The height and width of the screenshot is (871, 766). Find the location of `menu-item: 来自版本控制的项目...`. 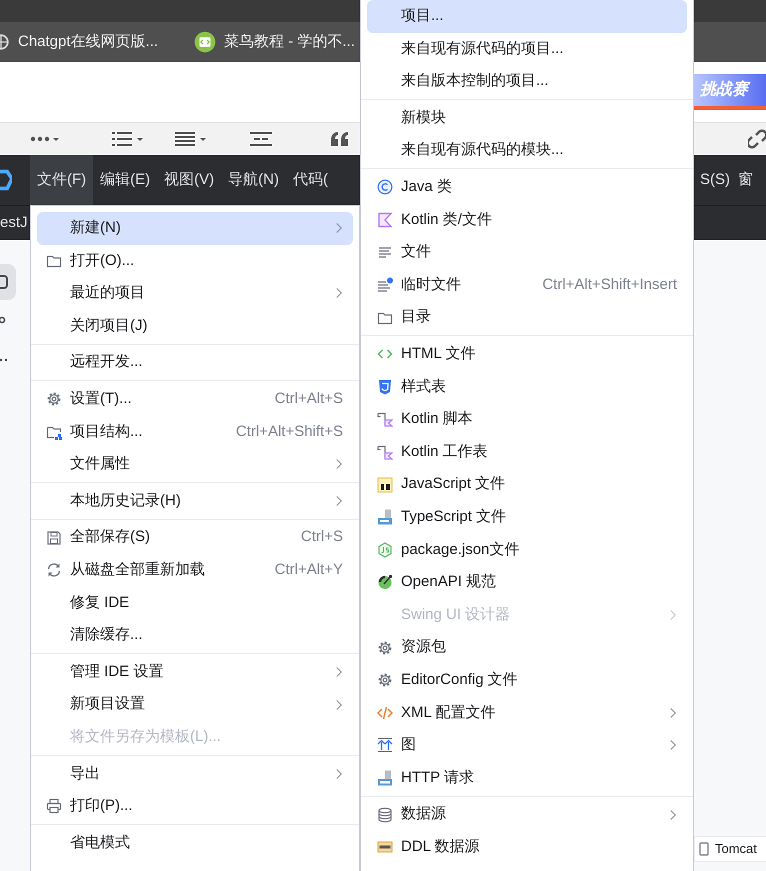

menu-item: 来自版本控制的项目... is located at coordinates (527, 81).